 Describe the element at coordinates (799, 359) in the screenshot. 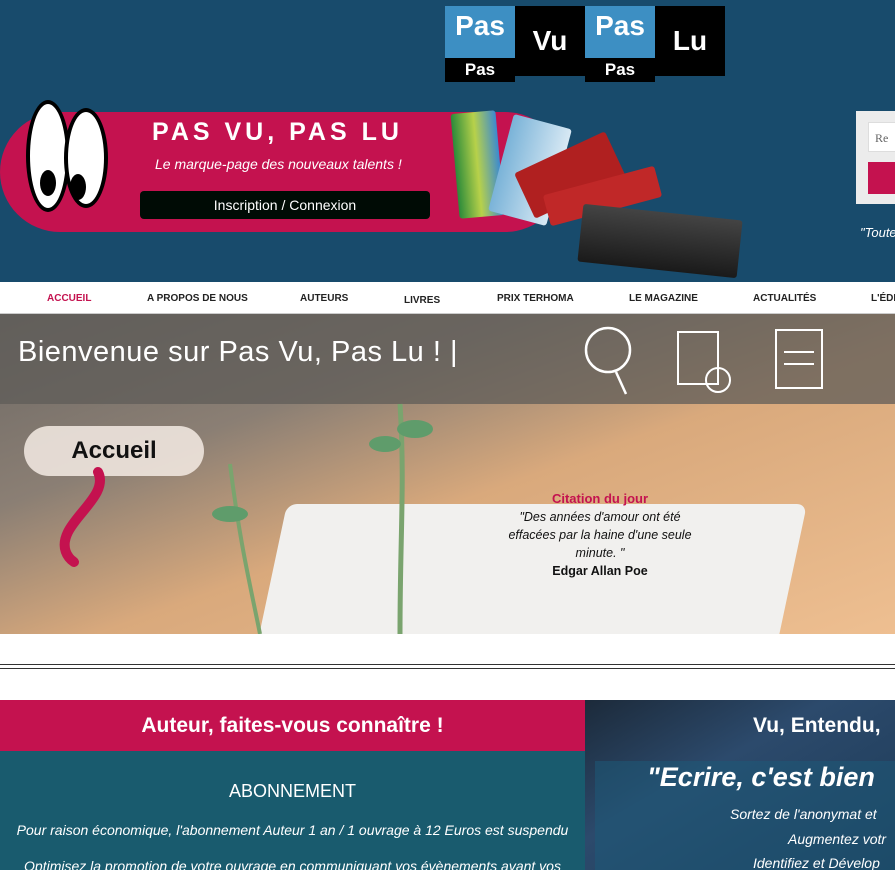

I see `document-pen-icon` at that location.